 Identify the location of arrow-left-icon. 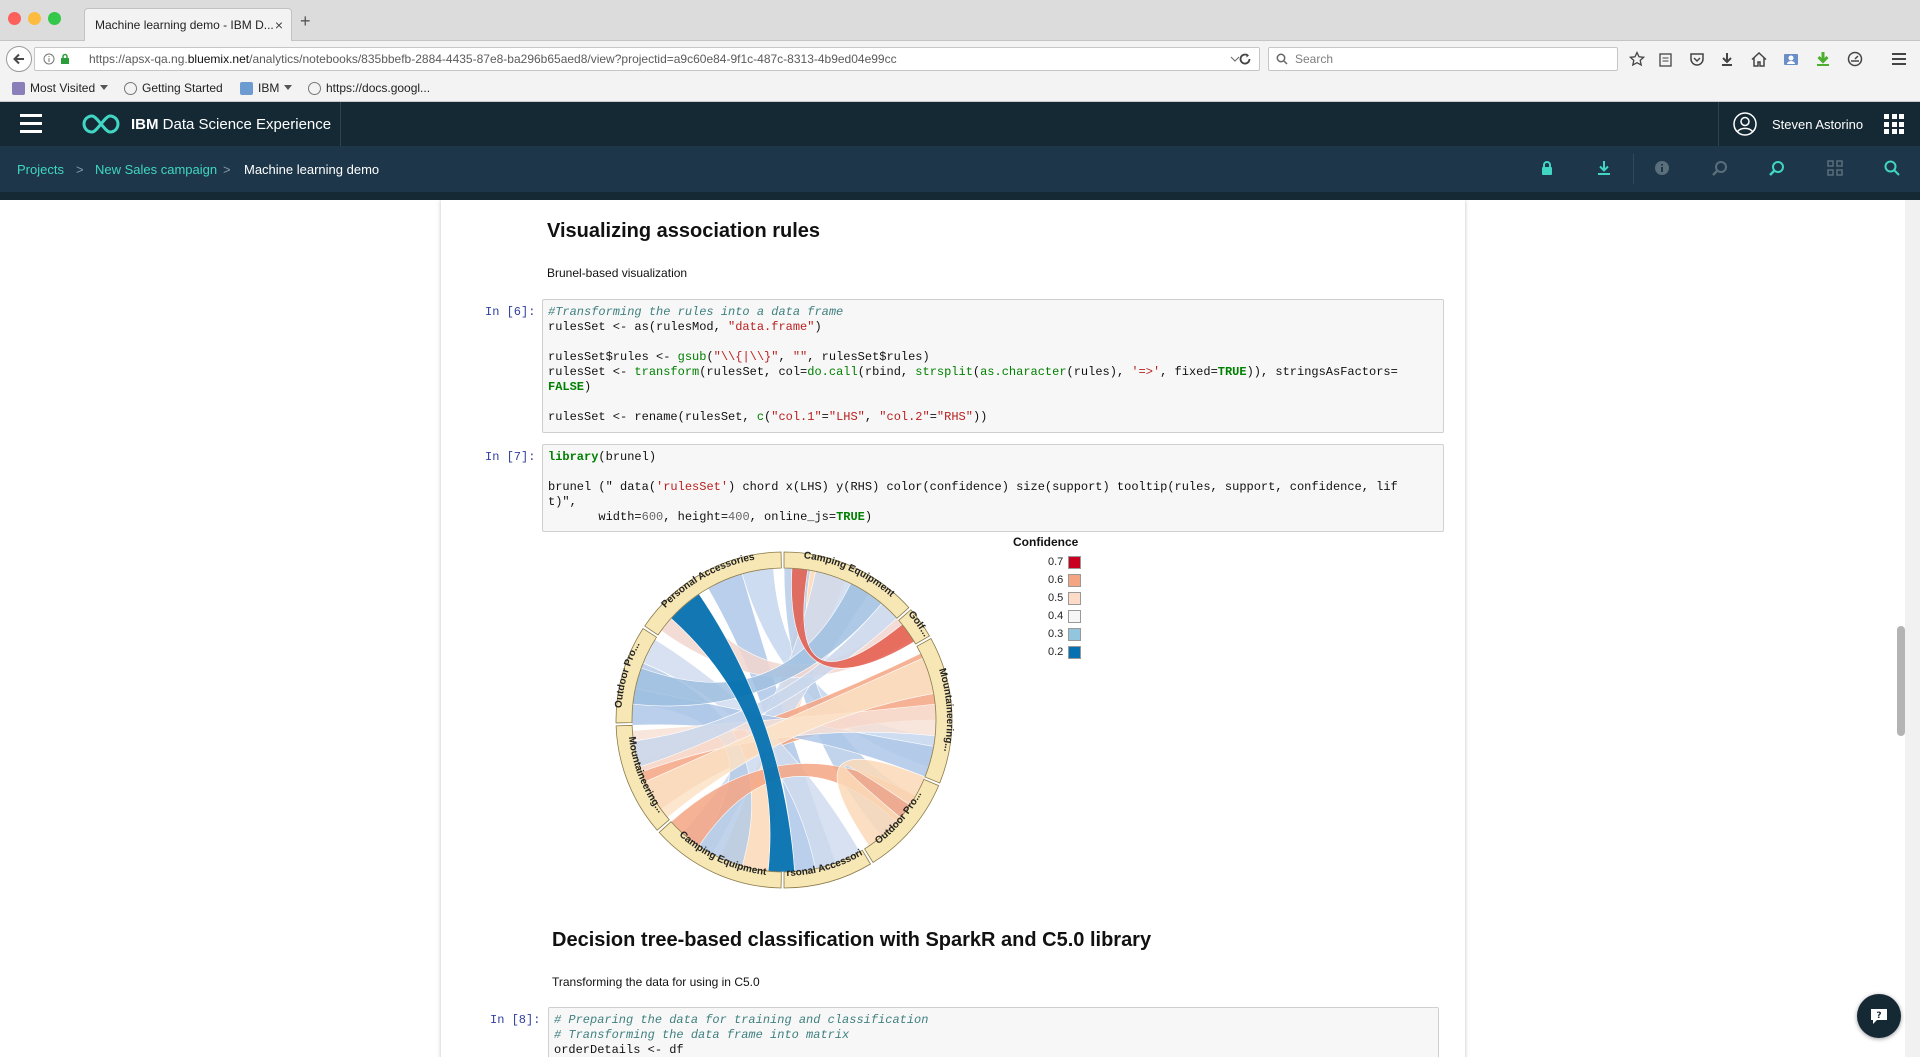
(18, 59).